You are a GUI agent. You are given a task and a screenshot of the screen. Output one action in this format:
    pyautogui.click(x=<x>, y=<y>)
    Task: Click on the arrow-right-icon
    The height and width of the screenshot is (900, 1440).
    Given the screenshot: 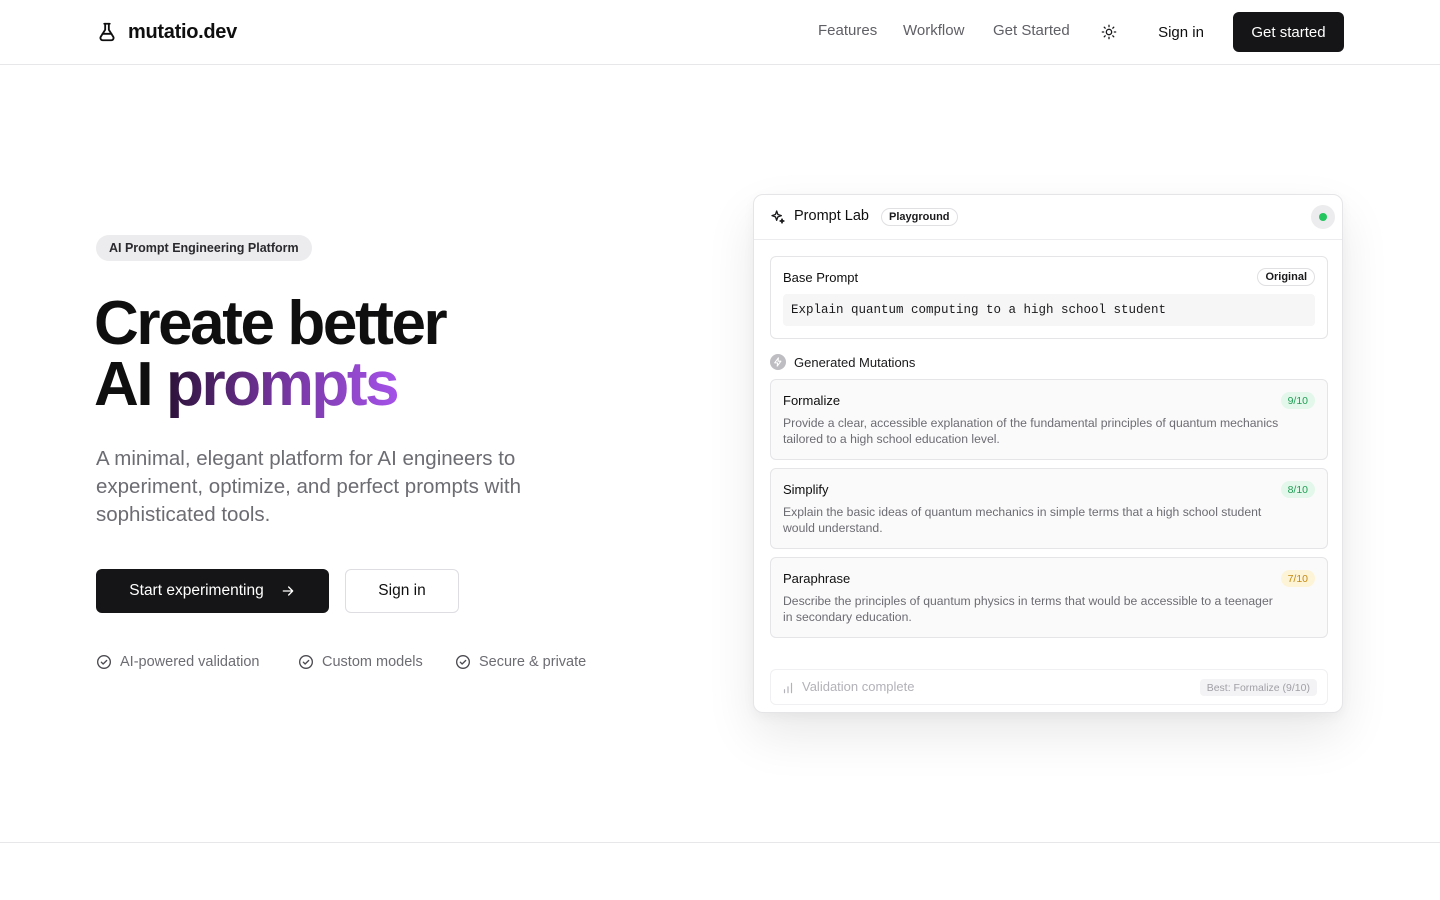 What is the action you would take?
    pyautogui.click(x=288, y=591)
    